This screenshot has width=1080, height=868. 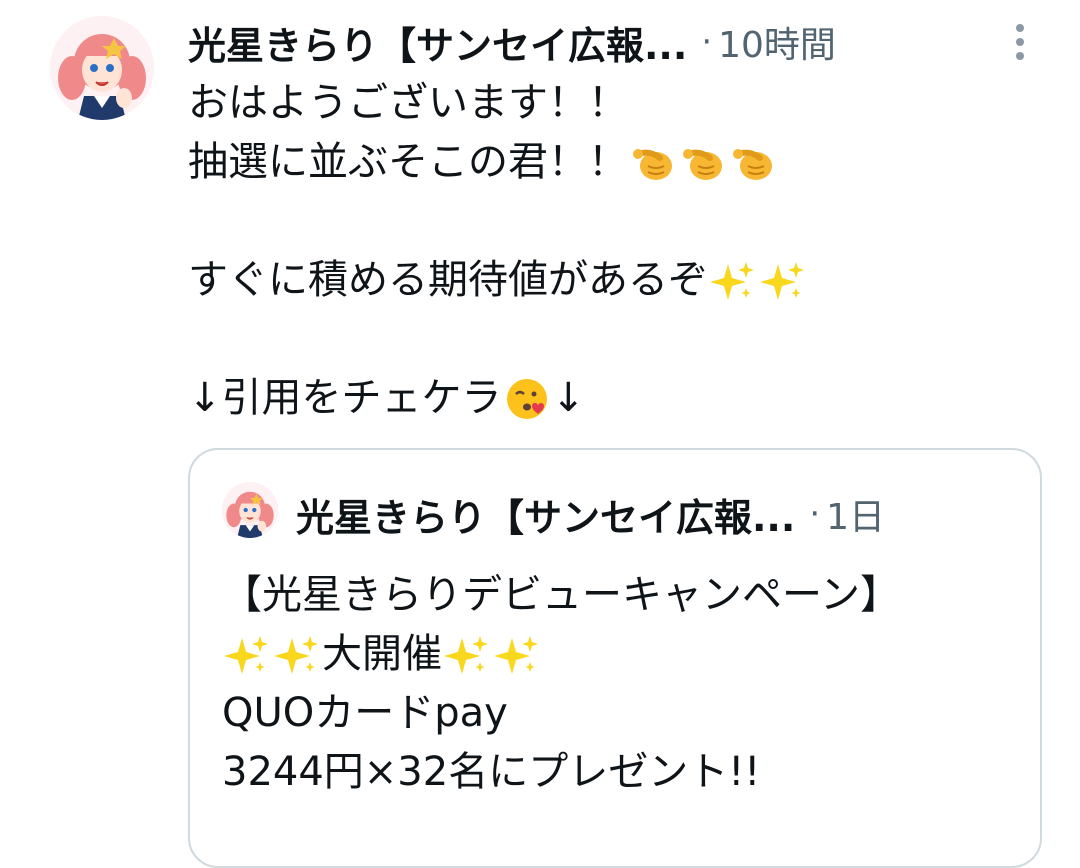 I want to click on tweet-line: ↓引用をチェケラ ↓, so click(x=613, y=398).